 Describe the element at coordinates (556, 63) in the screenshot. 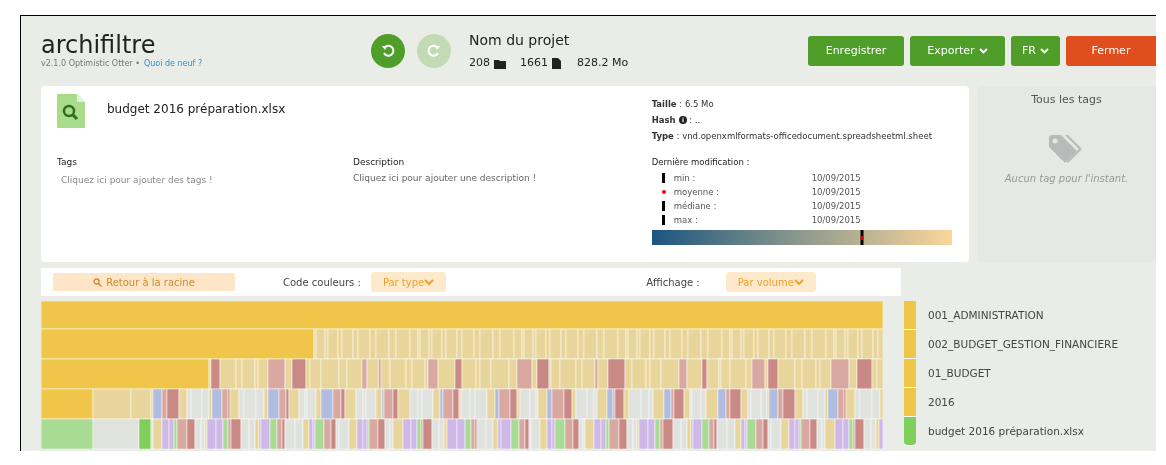

I see `file-icon` at that location.